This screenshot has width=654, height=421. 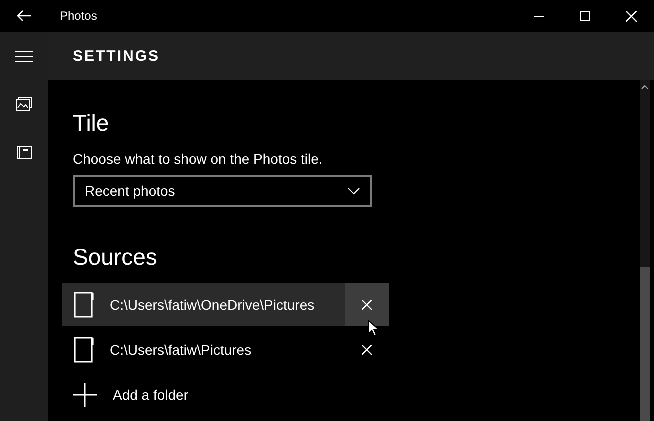 What do you see at coordinates (116, 56) in the screenshot?
I see `page-title: SETTINGS` at bounding box center [116, 56].